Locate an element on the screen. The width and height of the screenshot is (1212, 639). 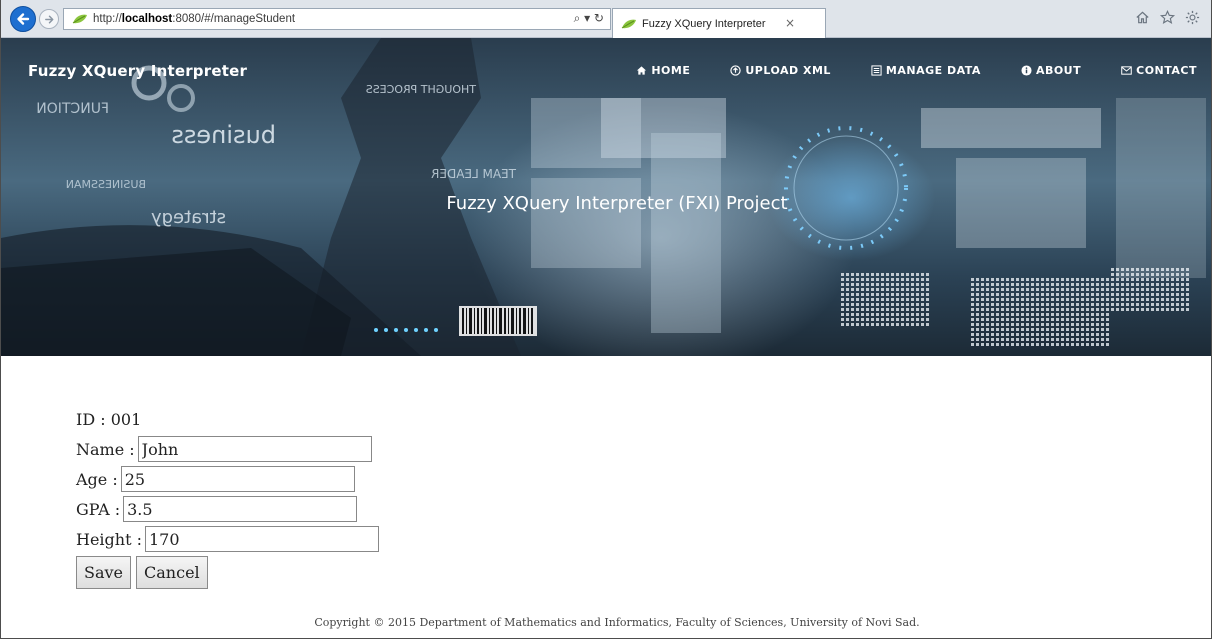
gpa-label: GPA : is located at coordinates (98, 509).